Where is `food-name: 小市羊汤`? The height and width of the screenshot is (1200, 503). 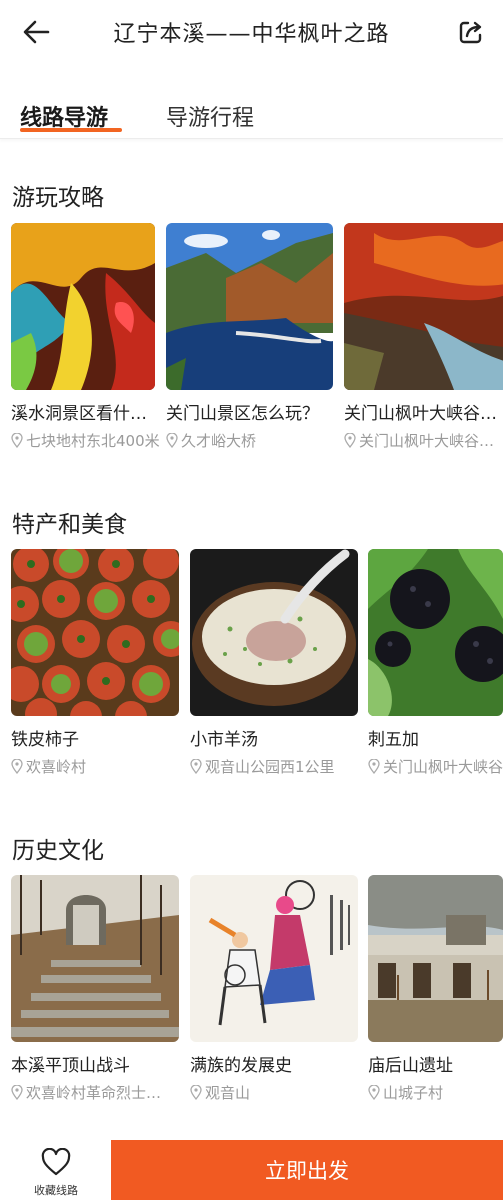 food-name: 小市羊汤 is located at coordinates (224, 740).